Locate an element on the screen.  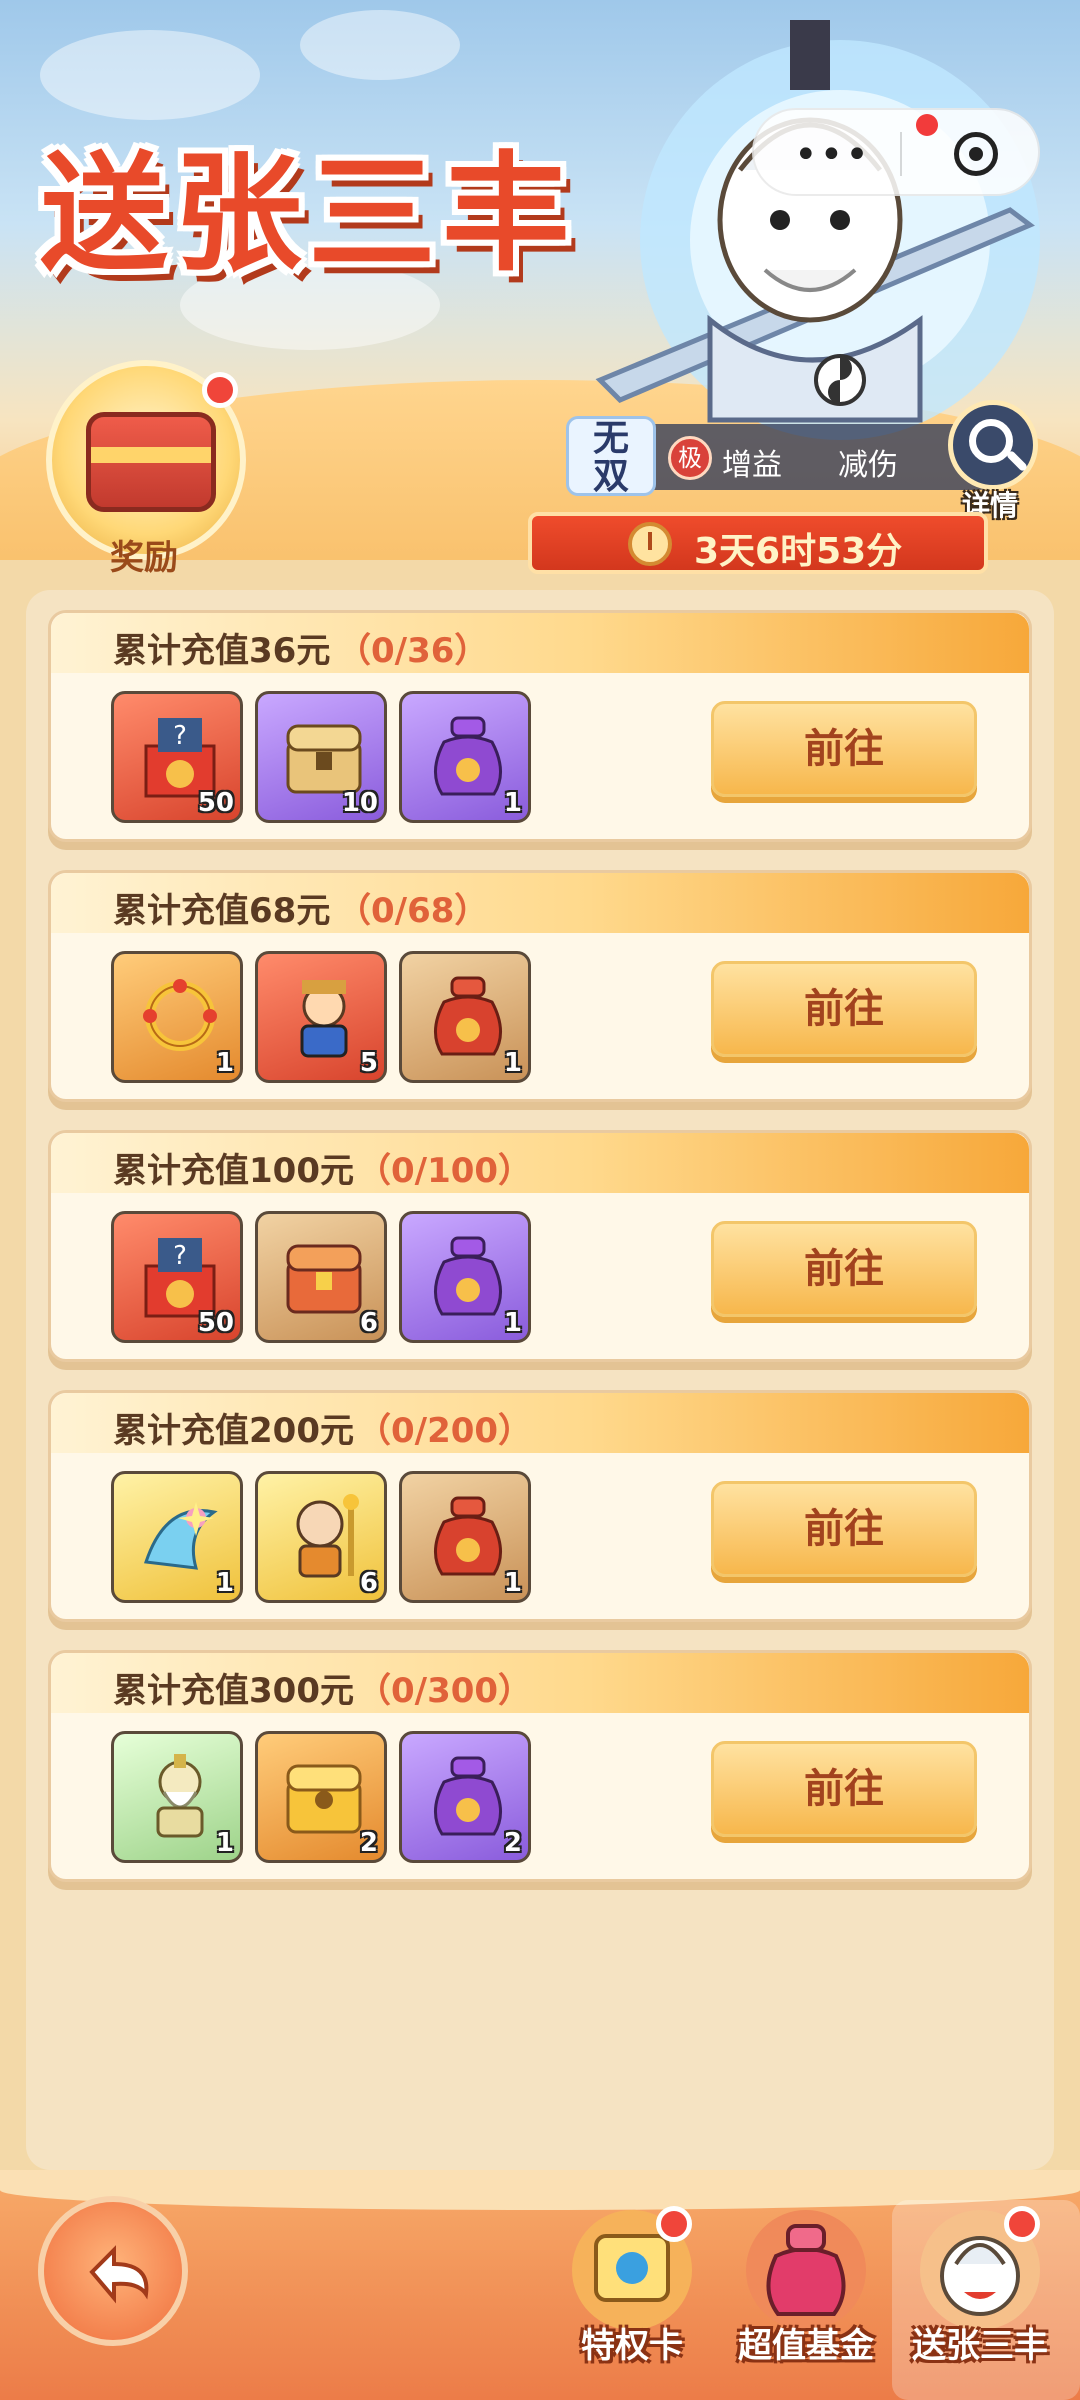
reward-label: 奖励 is located at coordinates (144, 554).